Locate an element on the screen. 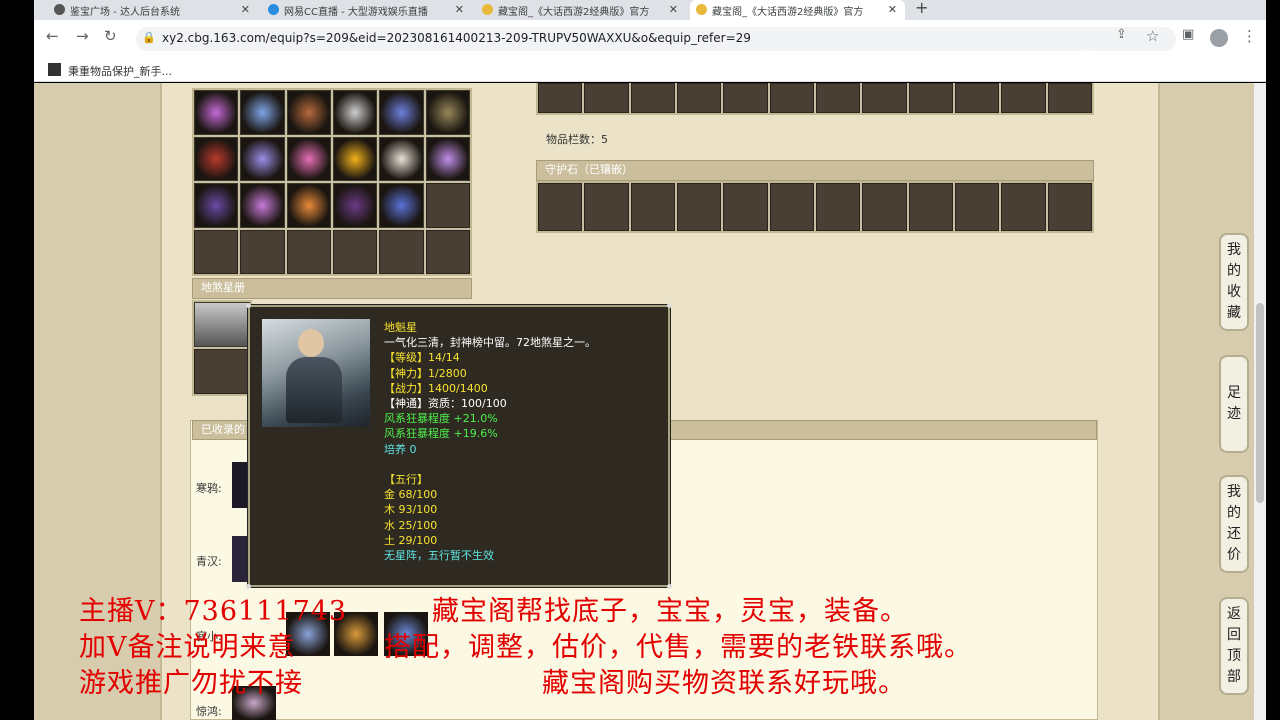  overlay-text: 搭配，调整，估价，代售，需要的老铁联系哦。 is located at coordinates (678, 647).